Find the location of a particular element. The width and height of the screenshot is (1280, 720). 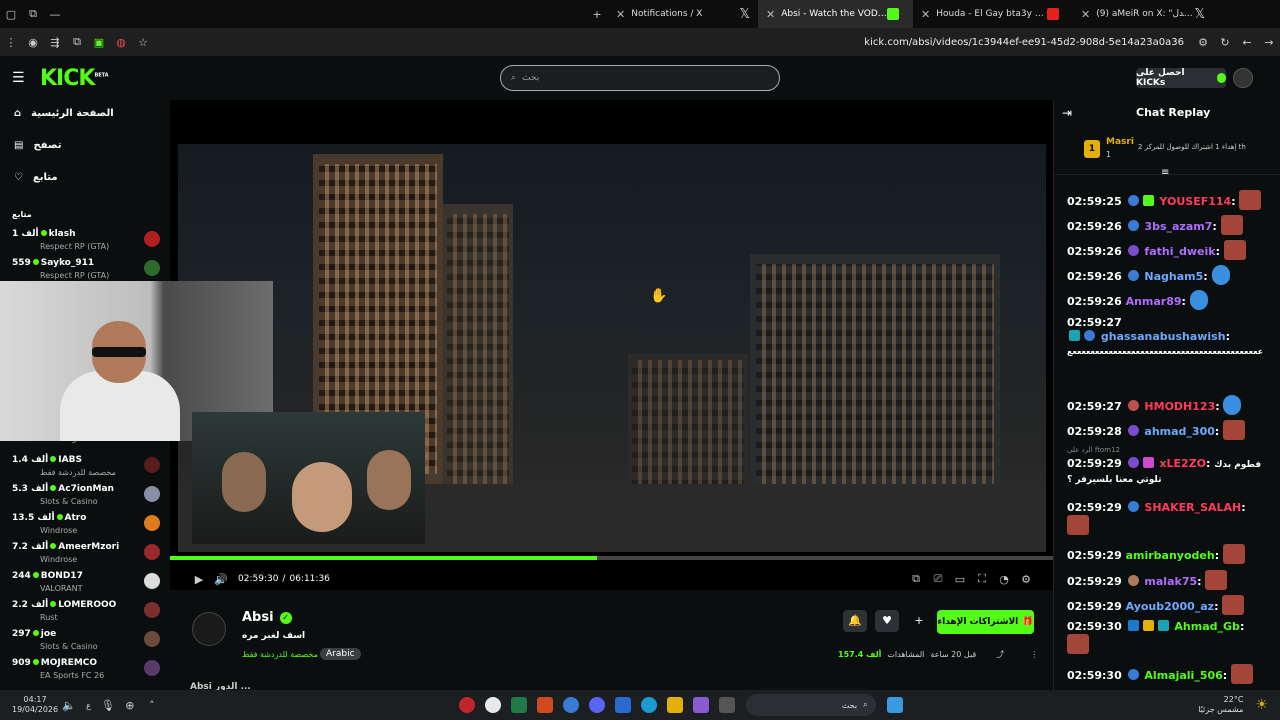

channel-item: 297 joe Slots & Casino is located at coordinates (86, 643).